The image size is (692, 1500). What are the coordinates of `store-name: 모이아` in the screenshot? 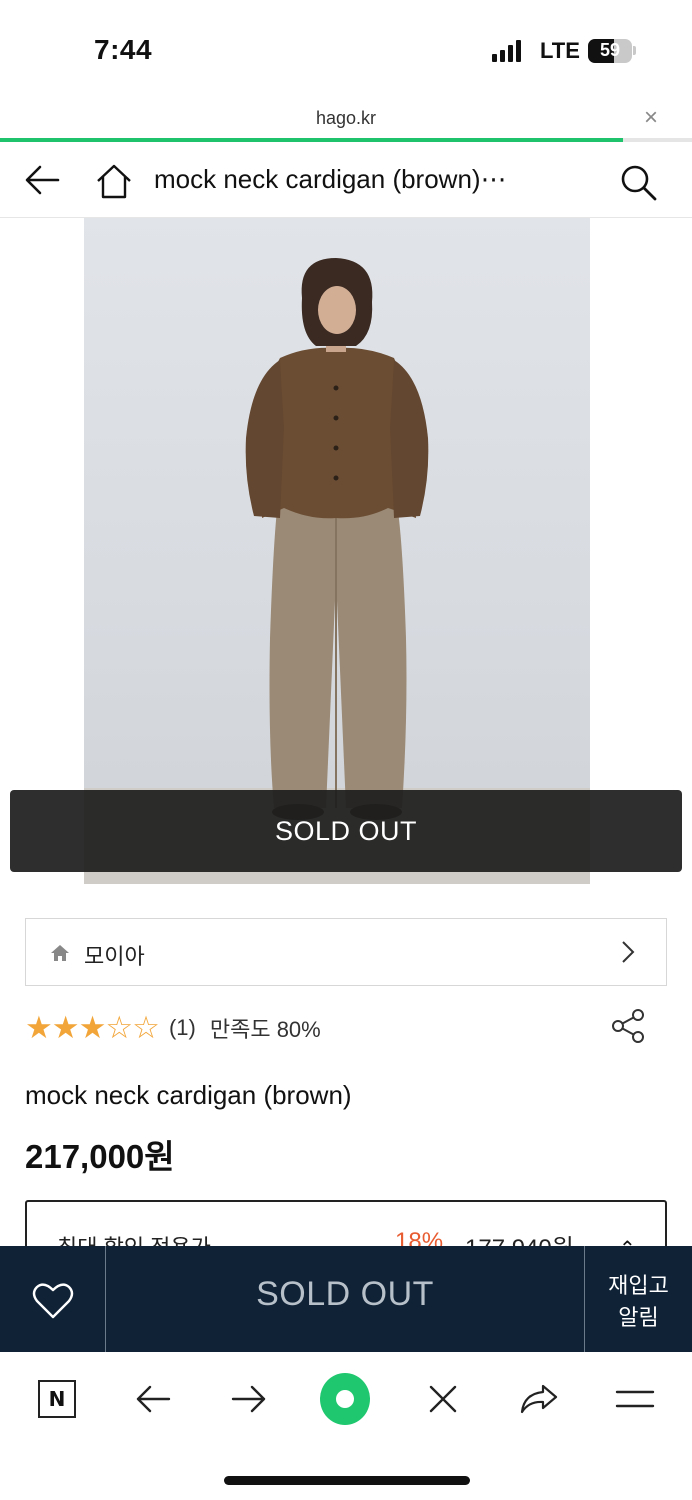 It's located at (114, 956).